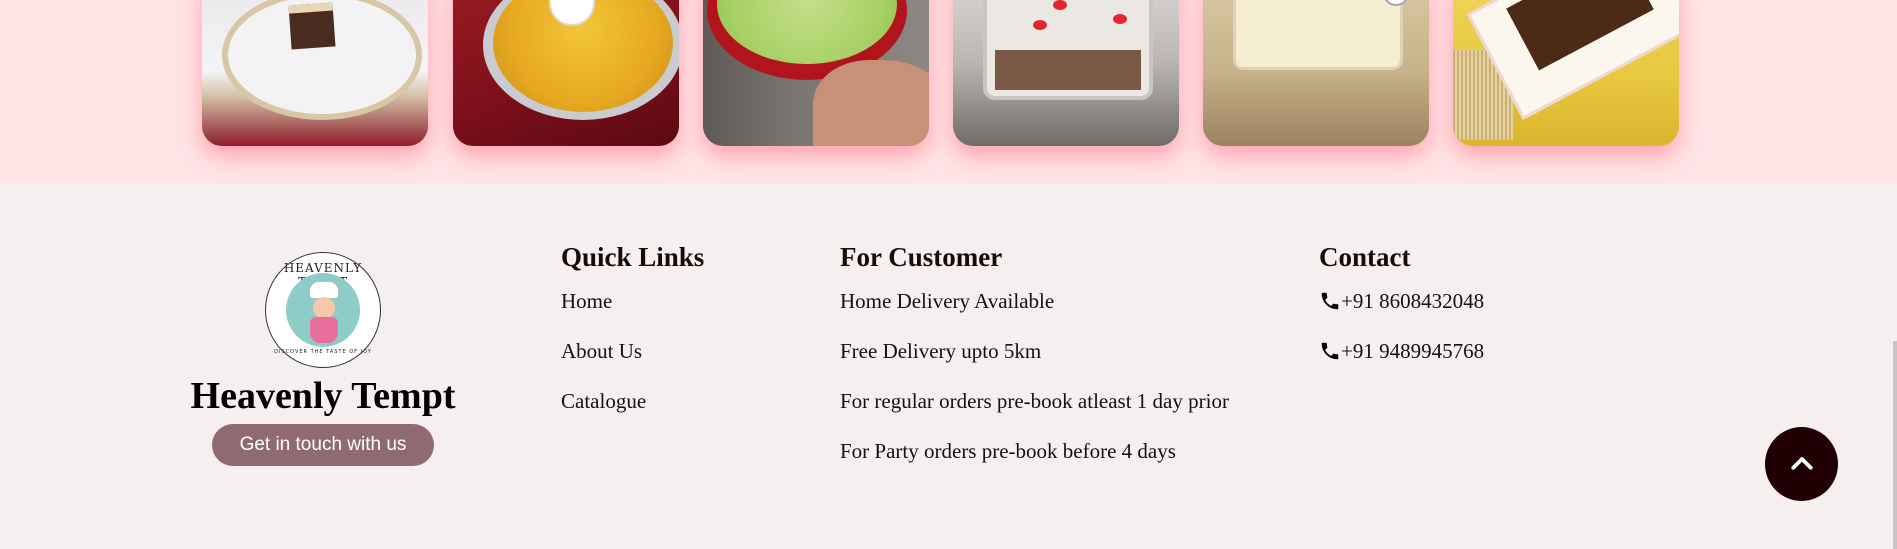 This screenshot has width=1897, height=549. I want to click on chef-face-icon, so click(324, 308).